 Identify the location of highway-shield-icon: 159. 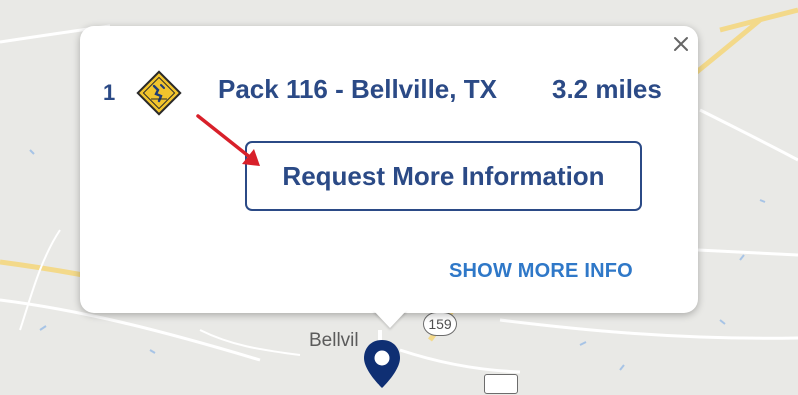
(440, 324).